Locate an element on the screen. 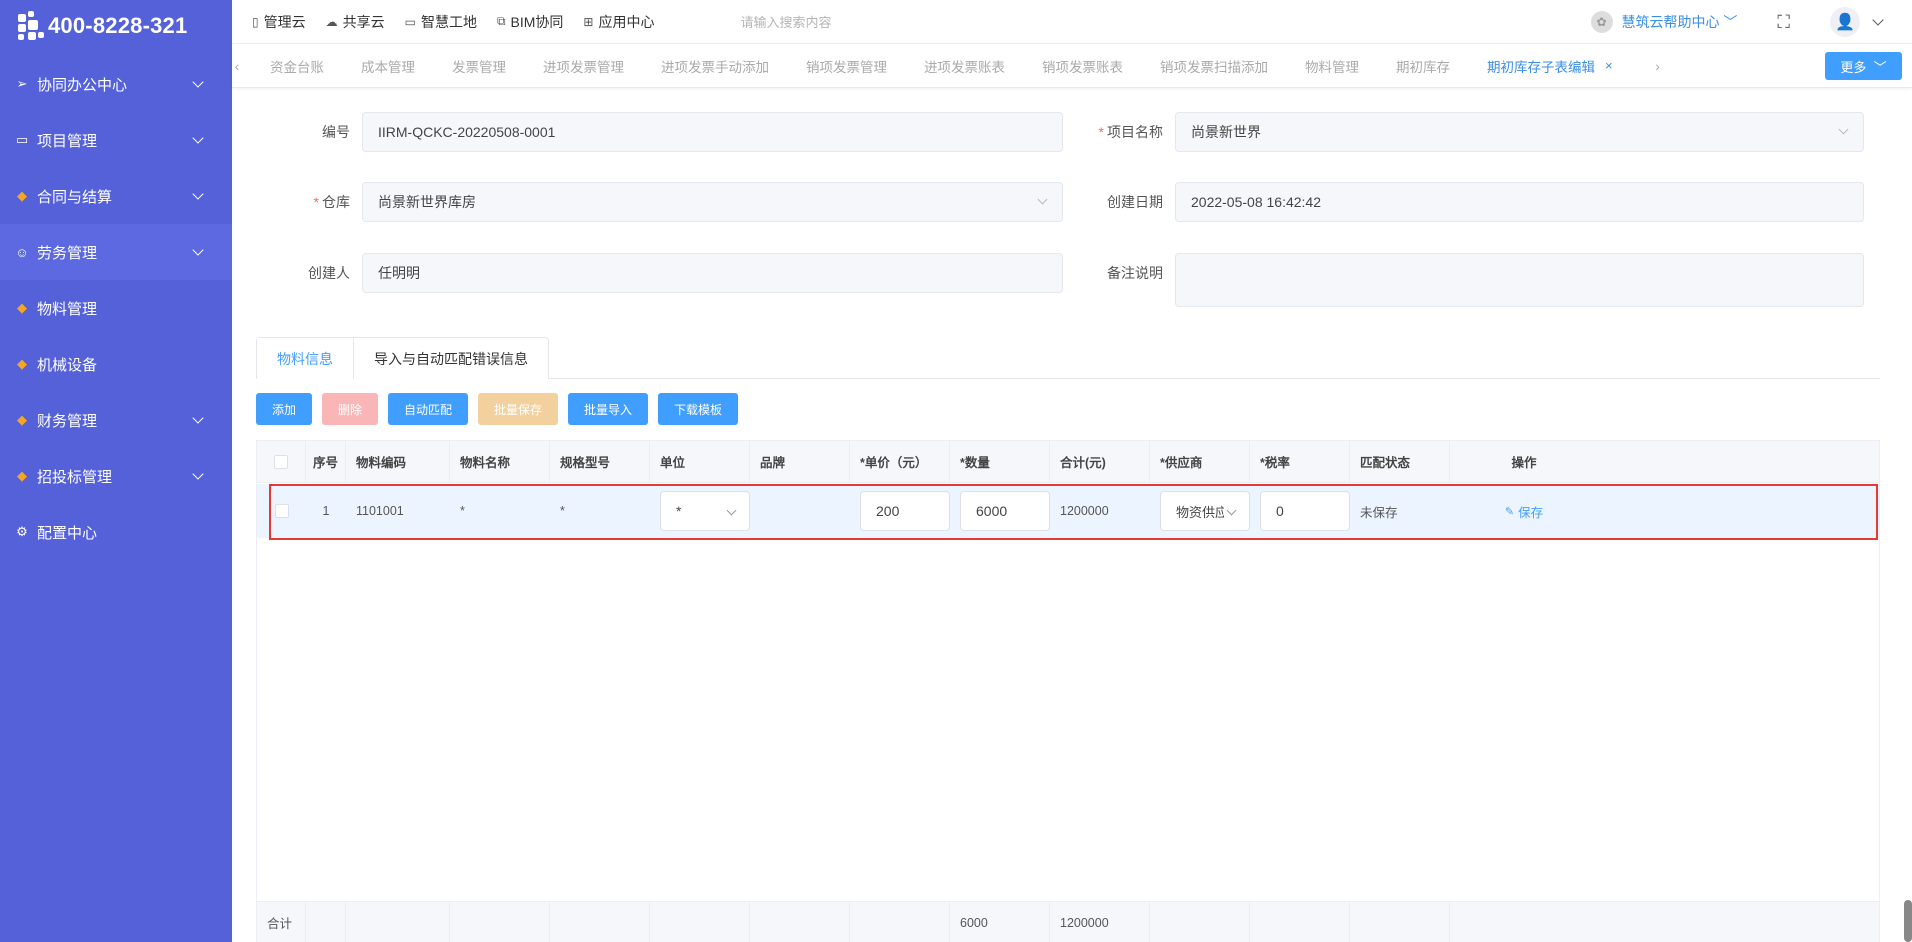 This screenshot has width=1912, height=942. qty-input: 6000 is located at coordinates (1005, 511).